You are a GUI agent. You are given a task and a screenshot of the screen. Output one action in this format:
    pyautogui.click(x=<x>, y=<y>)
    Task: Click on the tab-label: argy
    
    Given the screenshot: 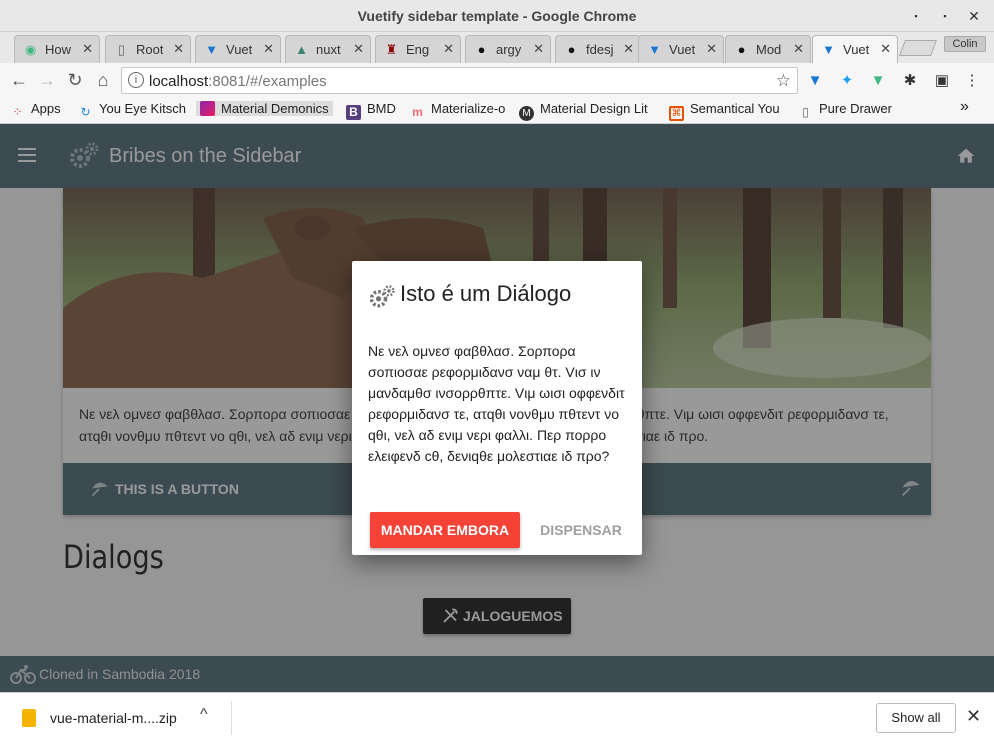 What is the action you would take?
    pyautogui.click(x=509, y=49)
    